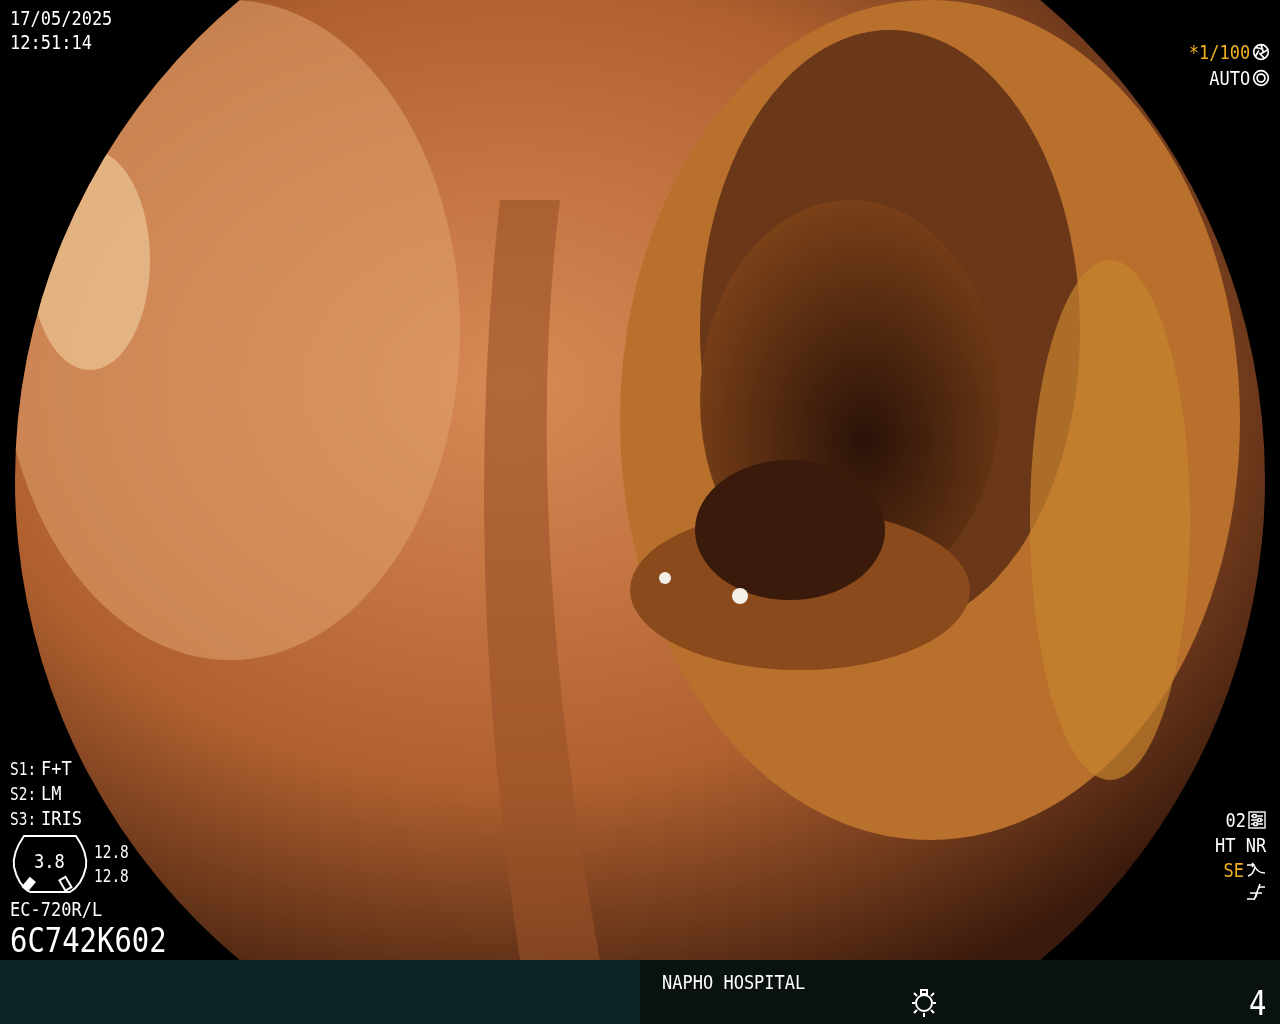  What do you see at coordinates (88, 940) in the screenshot?
I see `serial-number-text: 6C742K602` at bounding box center [88, 940].